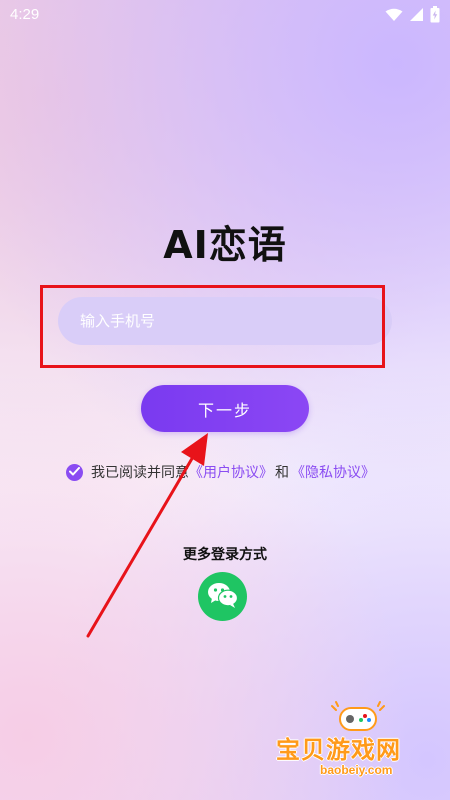 This screenshot has height=800, width=450. I want to click on watermark: 宝贝游戏网 baobeiy.com, so click(356, 750).